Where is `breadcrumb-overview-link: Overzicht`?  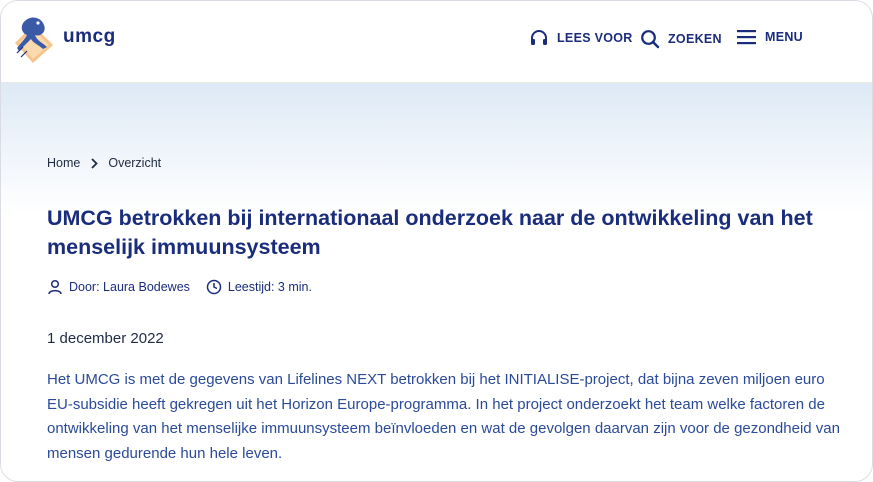 breadcrumb-overview-link: Overzicht is located at coordinates (134, 163).